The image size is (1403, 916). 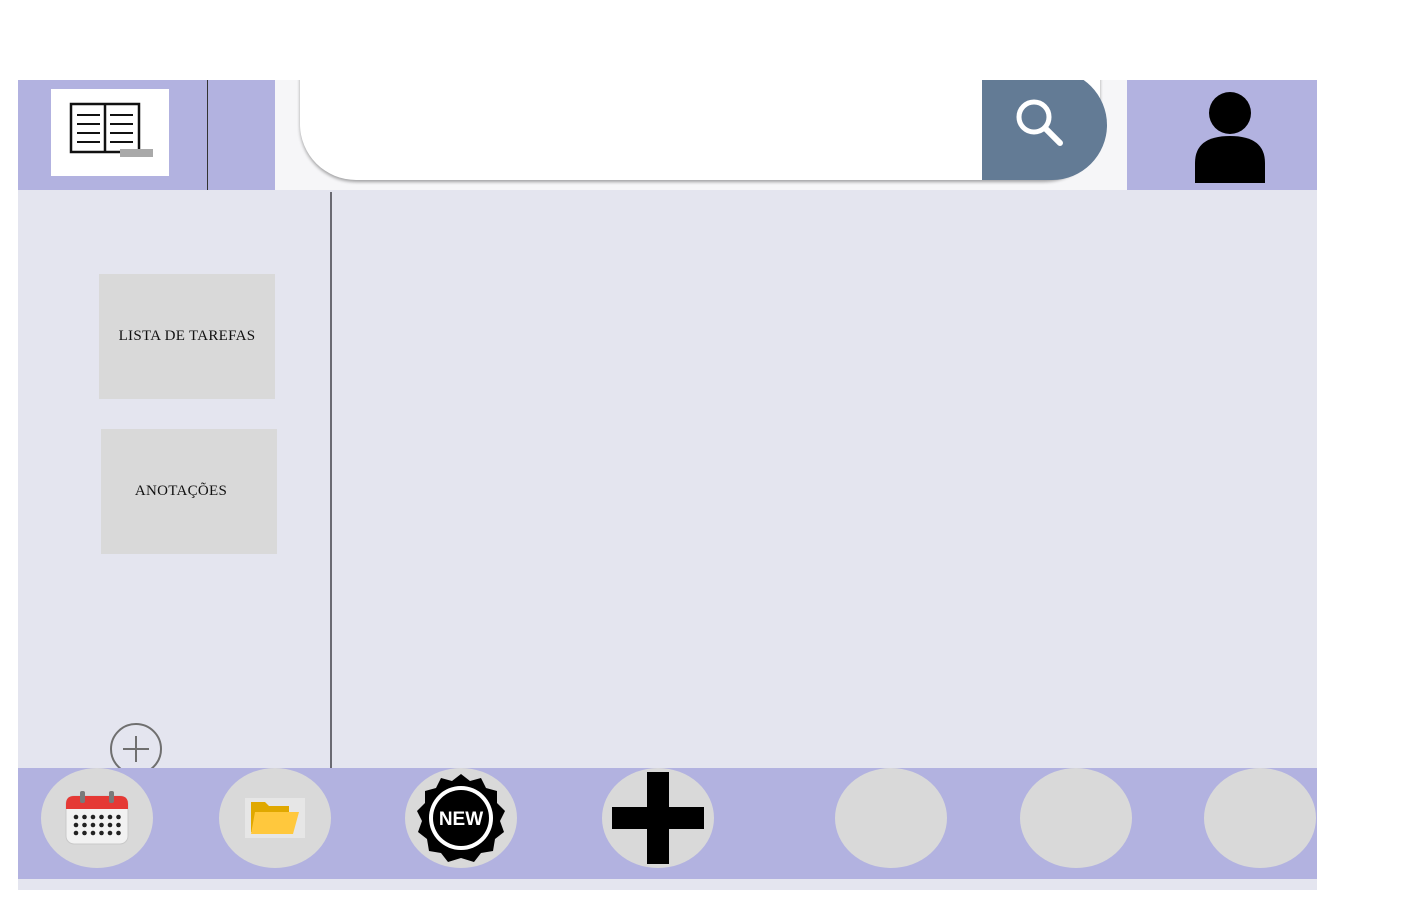 I want to click on dock-folder-button, so click(x=275, y=818).